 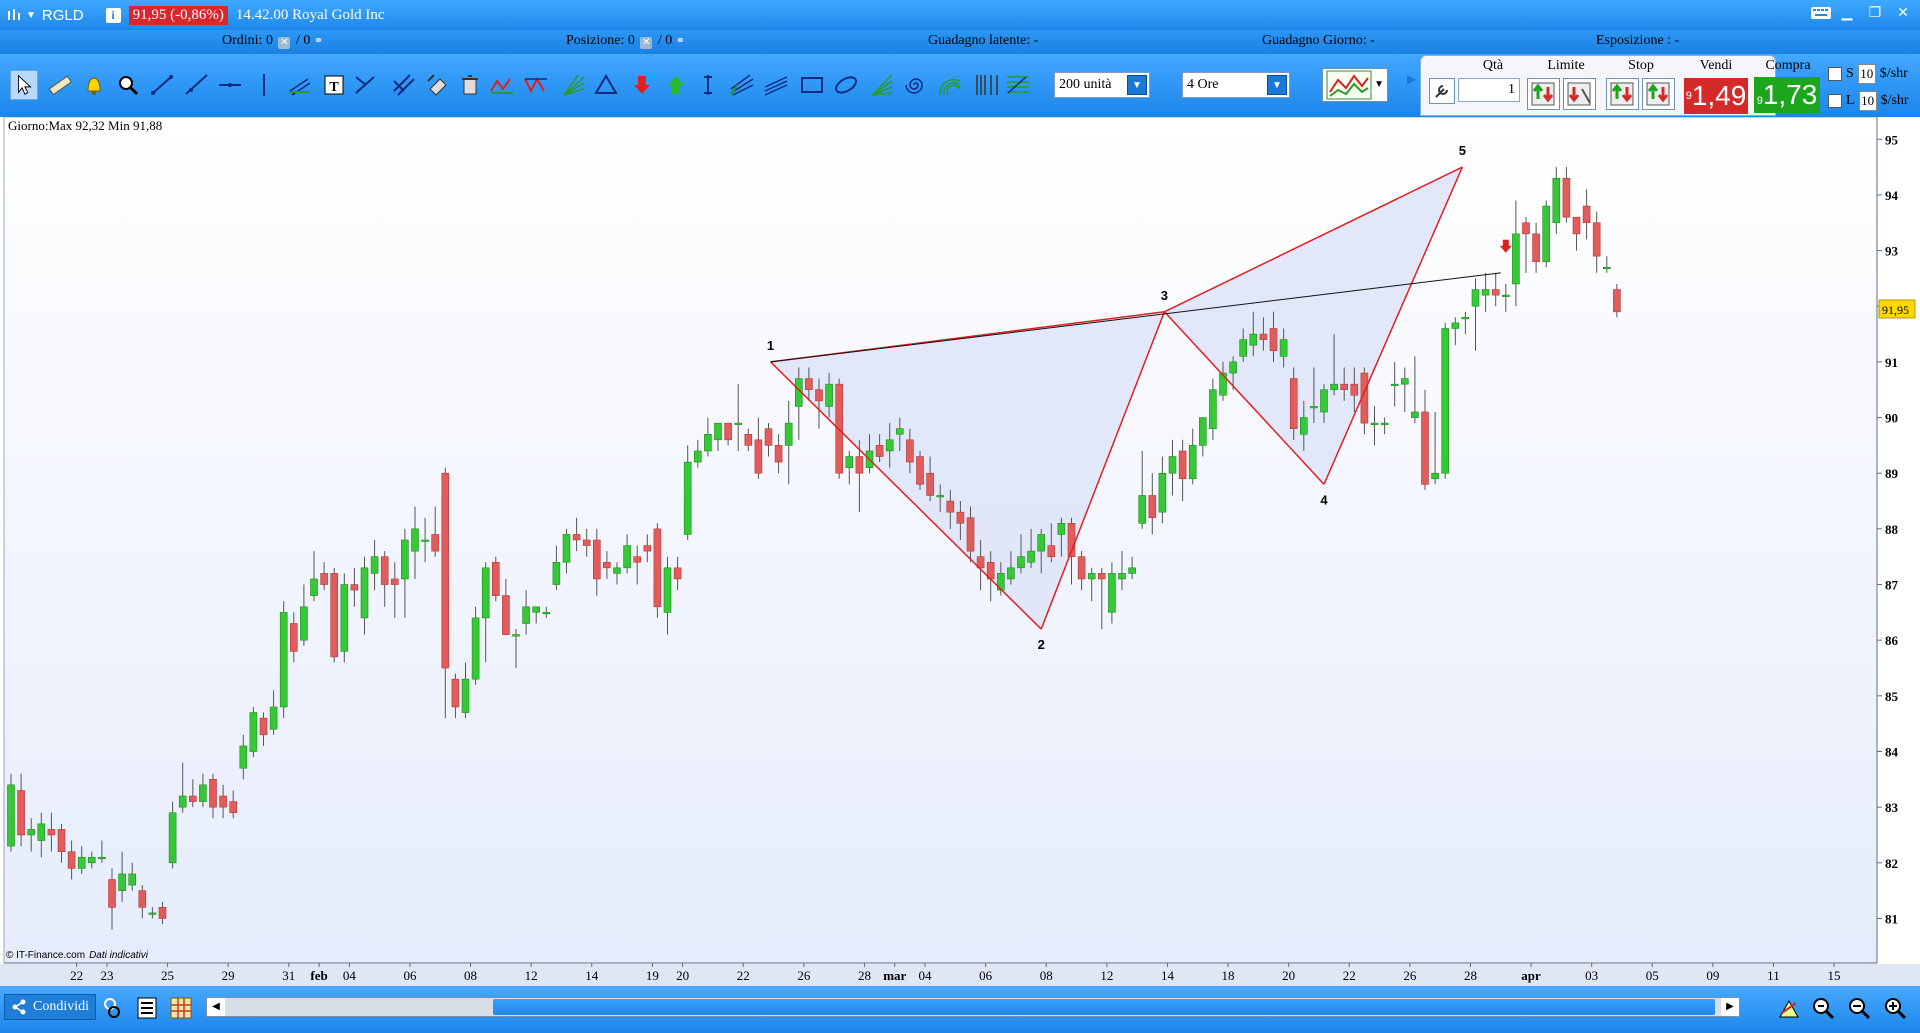 What do you see at coordinates (1895, 1008) in the screenshot?
I see `zoom-in-icon` at bounding box center [1895, 1008].